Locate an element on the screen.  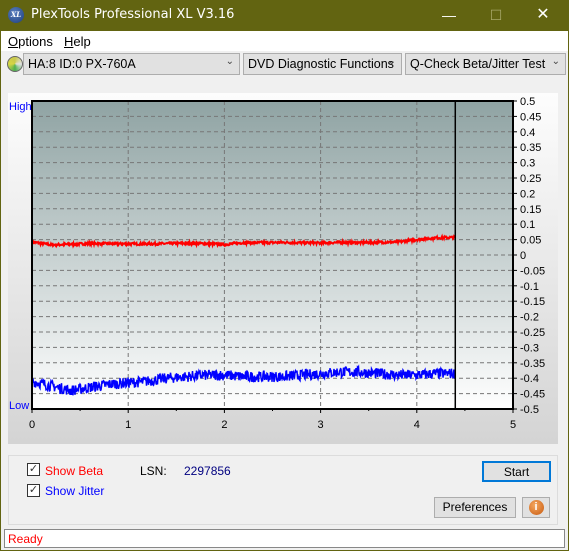
show-beta-label: Show Beta is located at coordinates (74, 471).